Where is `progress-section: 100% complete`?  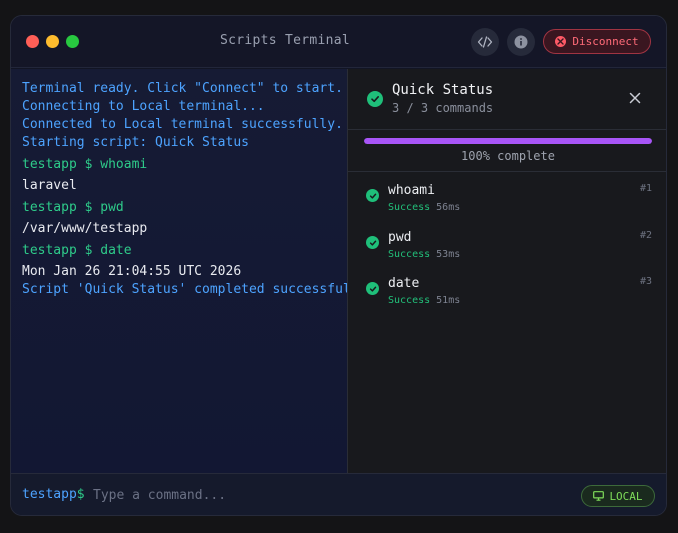
progress-section: 100% complete is located at coordinates (507, 151).